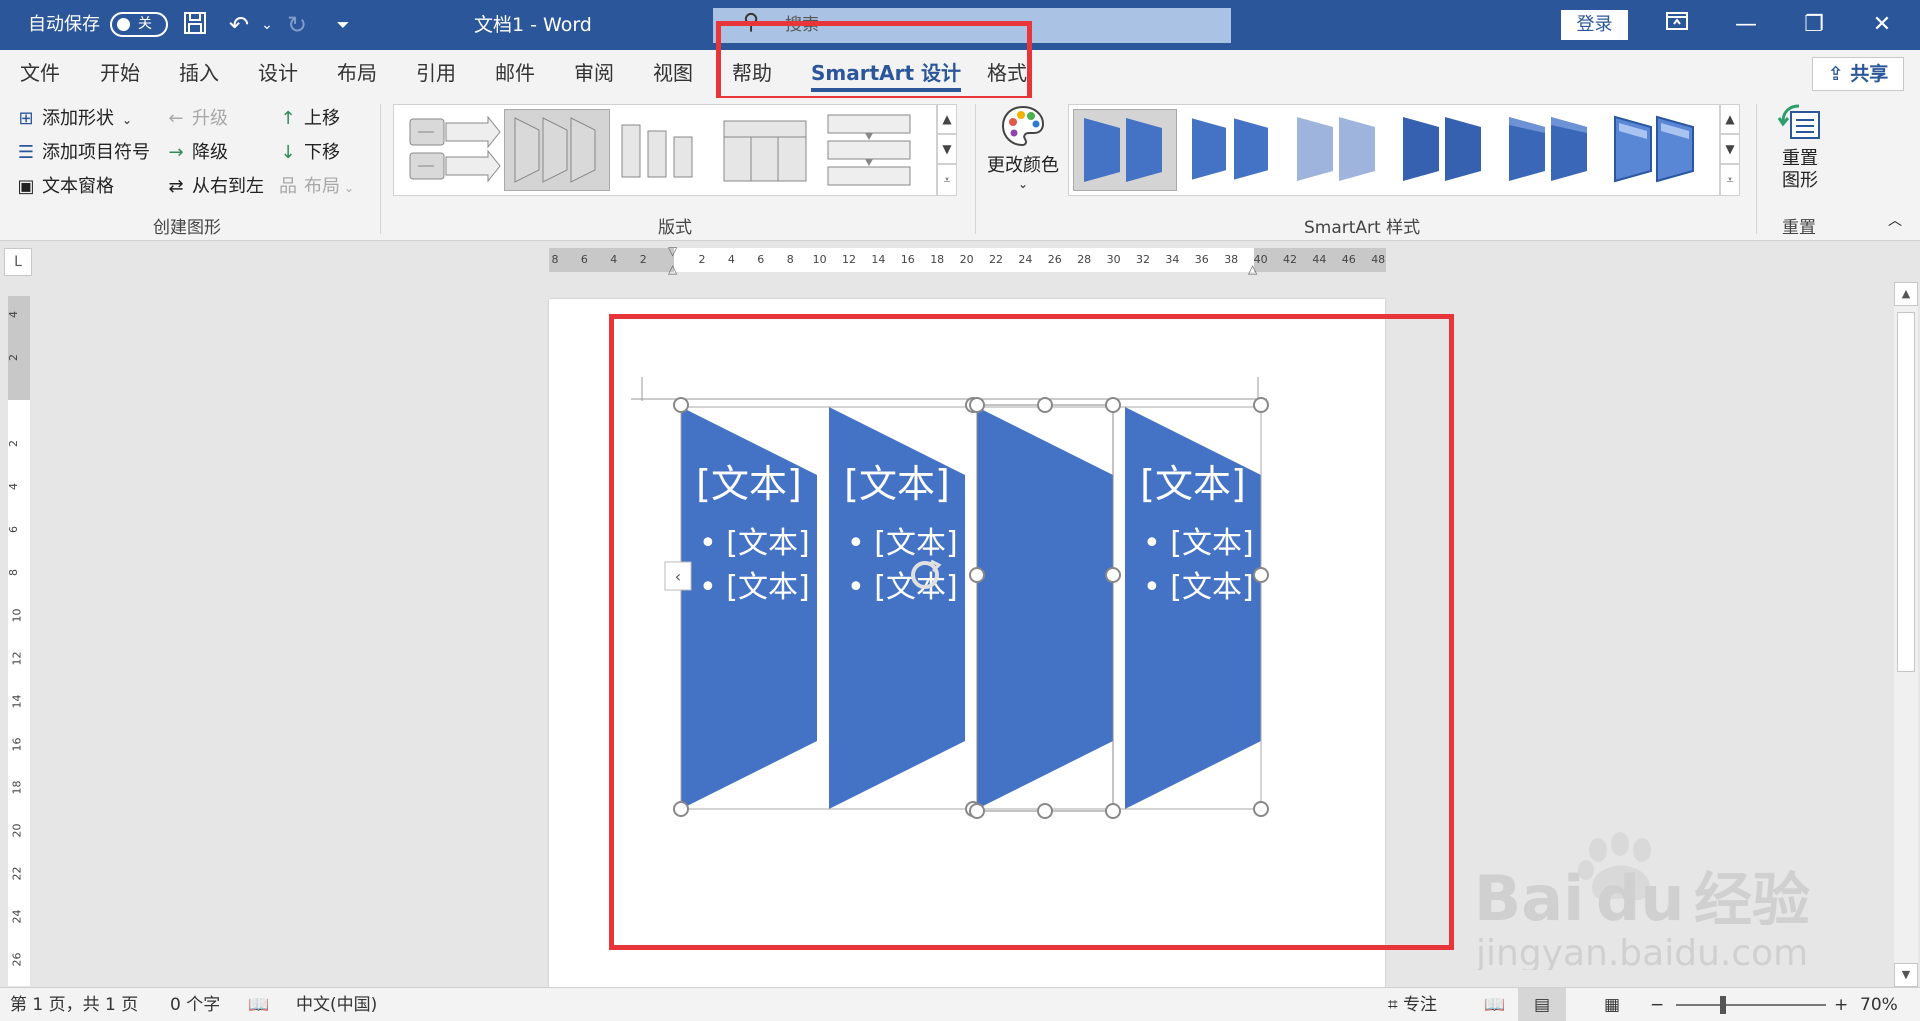  What do you see at coordinates (127, 120) in the screenshot?
I see `chevron-down-icon: ⌄` at bounding box center [127, 120].